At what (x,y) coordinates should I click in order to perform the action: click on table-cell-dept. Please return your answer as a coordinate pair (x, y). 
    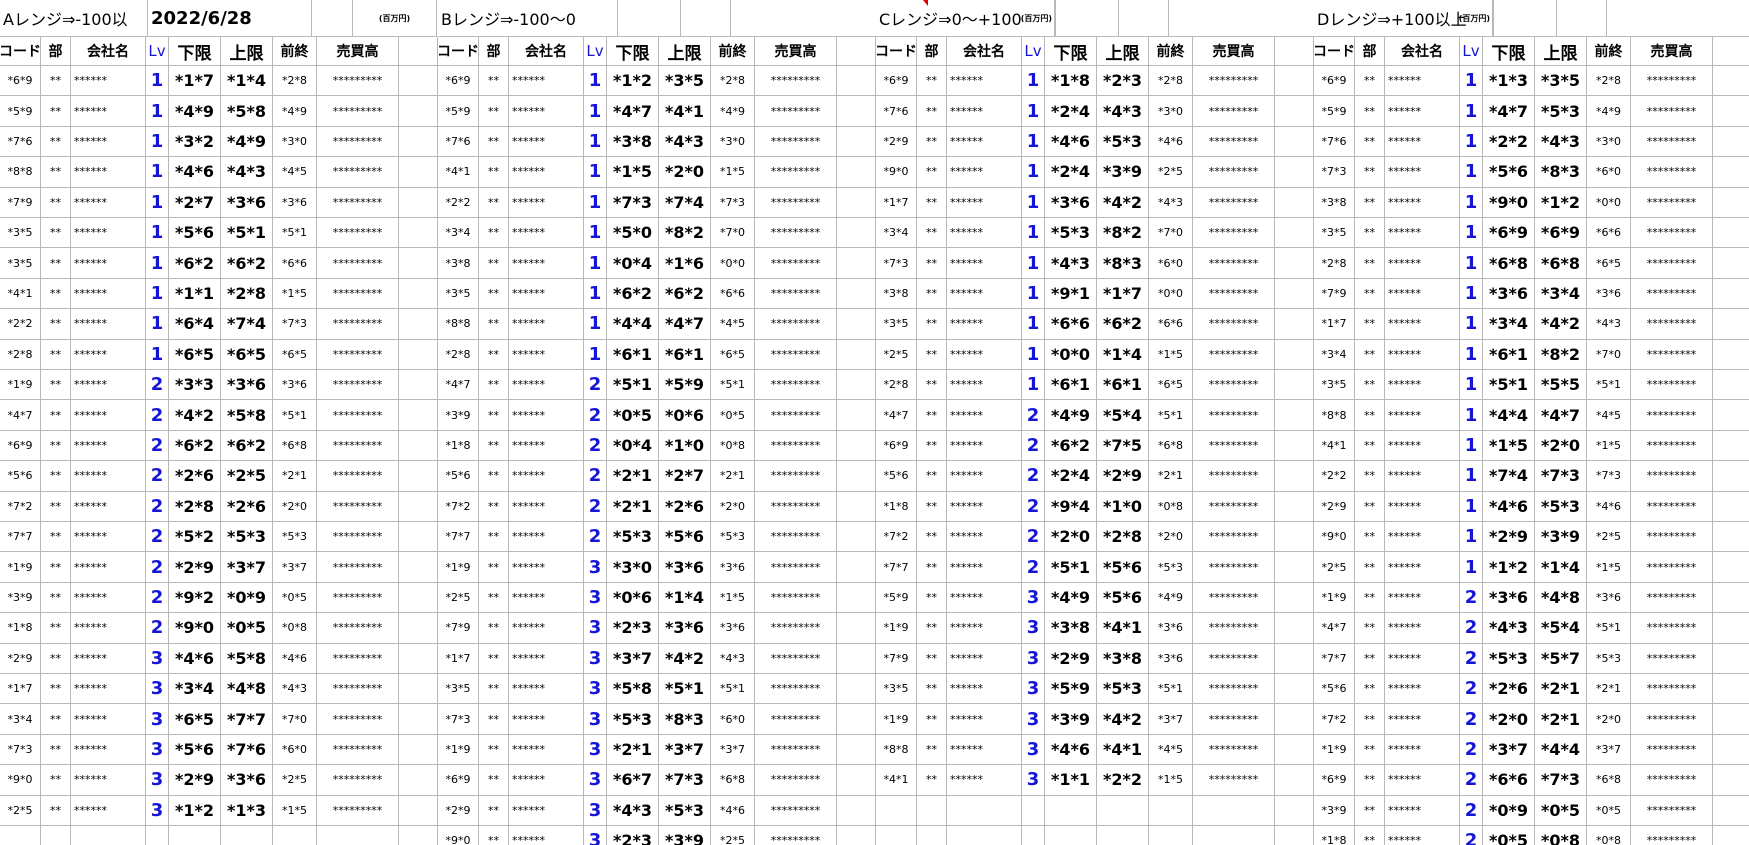
    Looking at the image, I should click on (932, 835).